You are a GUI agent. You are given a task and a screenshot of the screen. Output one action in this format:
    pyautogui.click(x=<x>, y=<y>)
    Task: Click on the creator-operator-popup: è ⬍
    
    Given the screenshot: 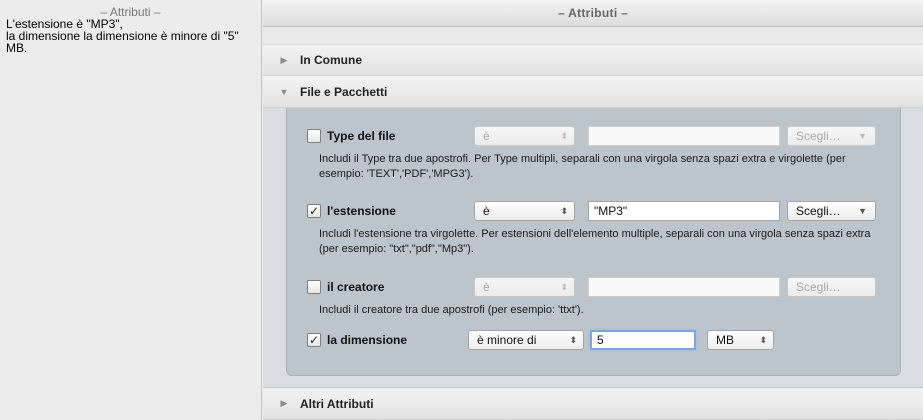 What is the action you would take?
    pyautogui.click(x=524, y=287)
    